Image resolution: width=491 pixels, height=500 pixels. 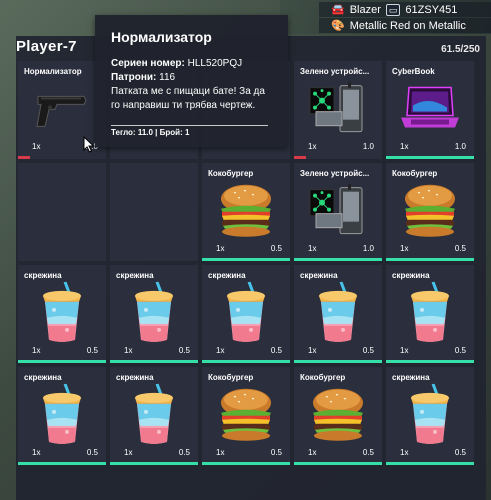 What do you see at coordinates (460, 49) in the screenshot?
I see `inventory-weight: 61.5/250` at bounding box center [460, 49].